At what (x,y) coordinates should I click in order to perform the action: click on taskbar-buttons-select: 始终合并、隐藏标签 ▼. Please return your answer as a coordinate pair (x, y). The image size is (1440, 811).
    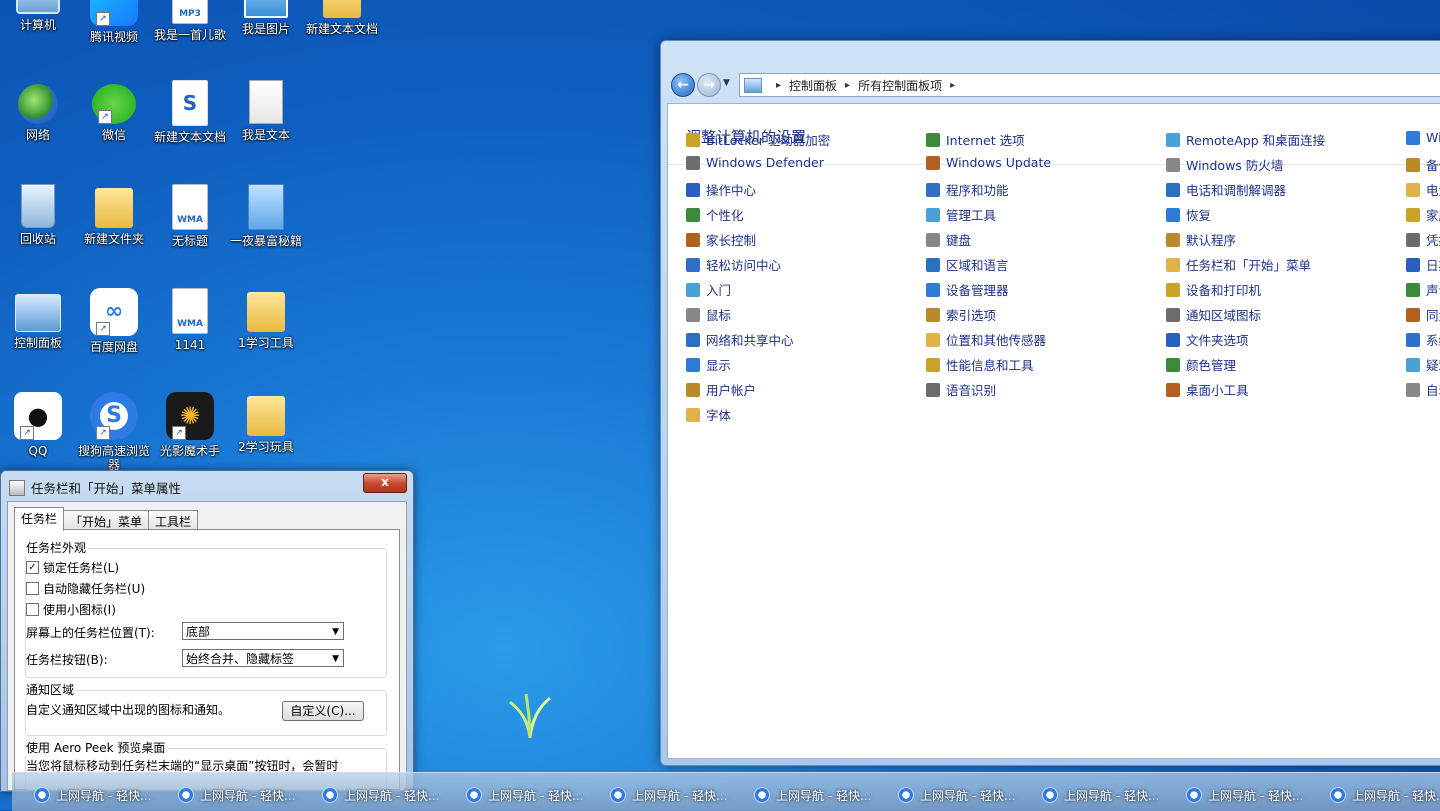
    Looking at the image, I should click on (263, 658).